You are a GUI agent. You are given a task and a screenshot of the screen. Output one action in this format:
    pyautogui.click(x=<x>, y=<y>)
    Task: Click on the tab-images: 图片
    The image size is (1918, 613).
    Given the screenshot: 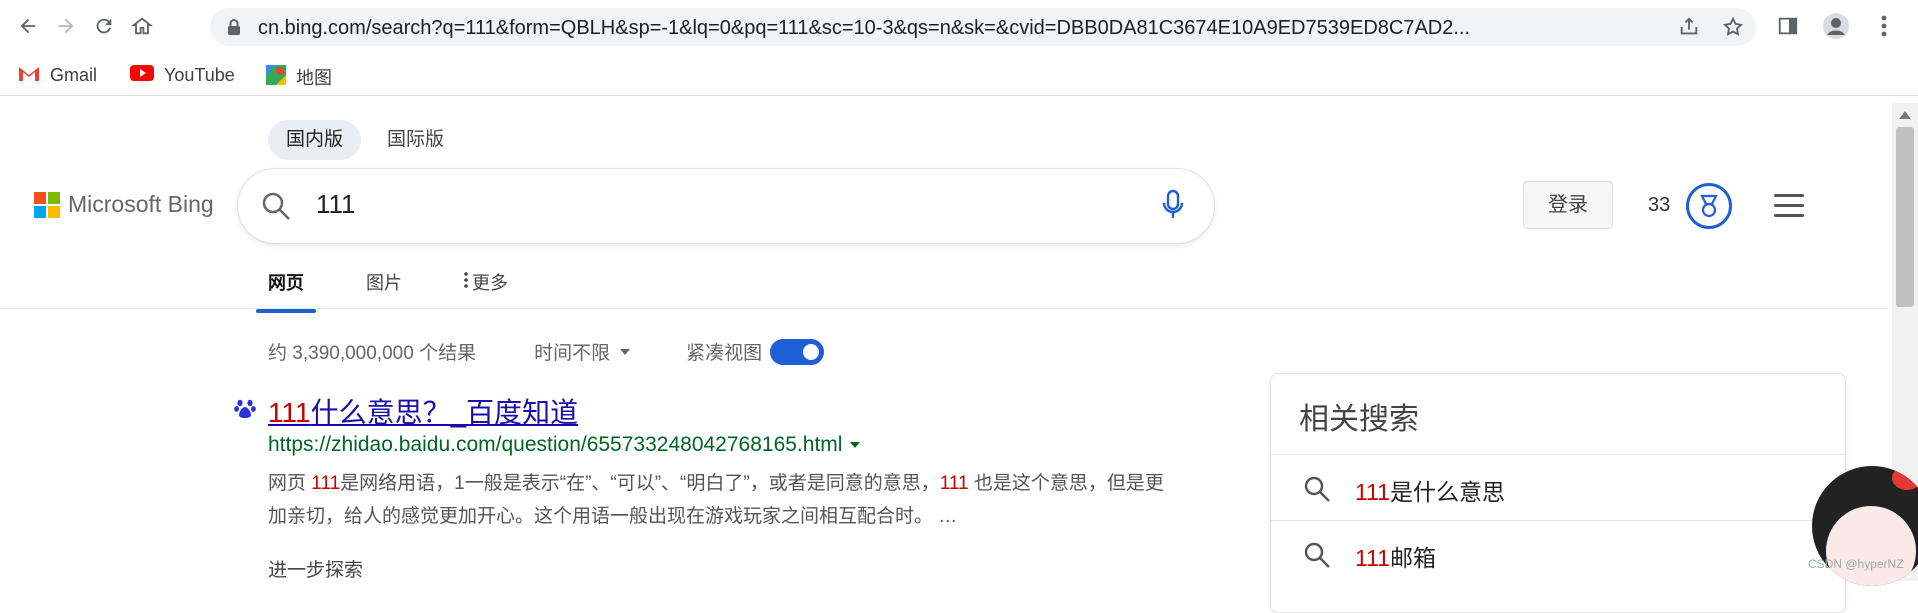 What is the action you would take?
    pyautogui.click(x=384, y=282)
    